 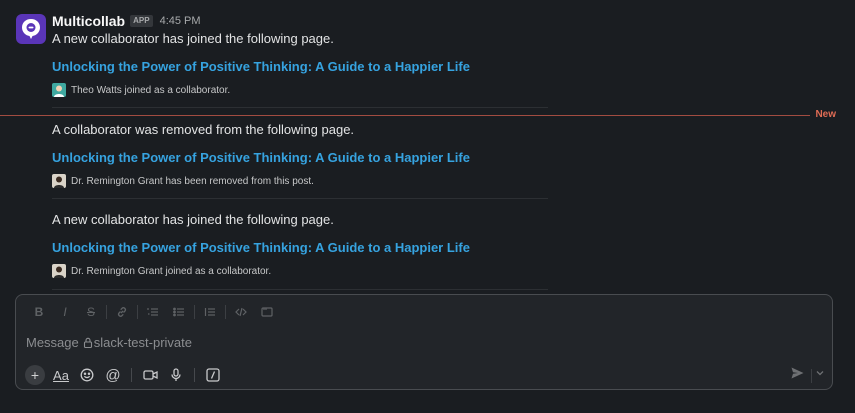 I want to click on shortcuts-icon, so click(x=213, y=375).